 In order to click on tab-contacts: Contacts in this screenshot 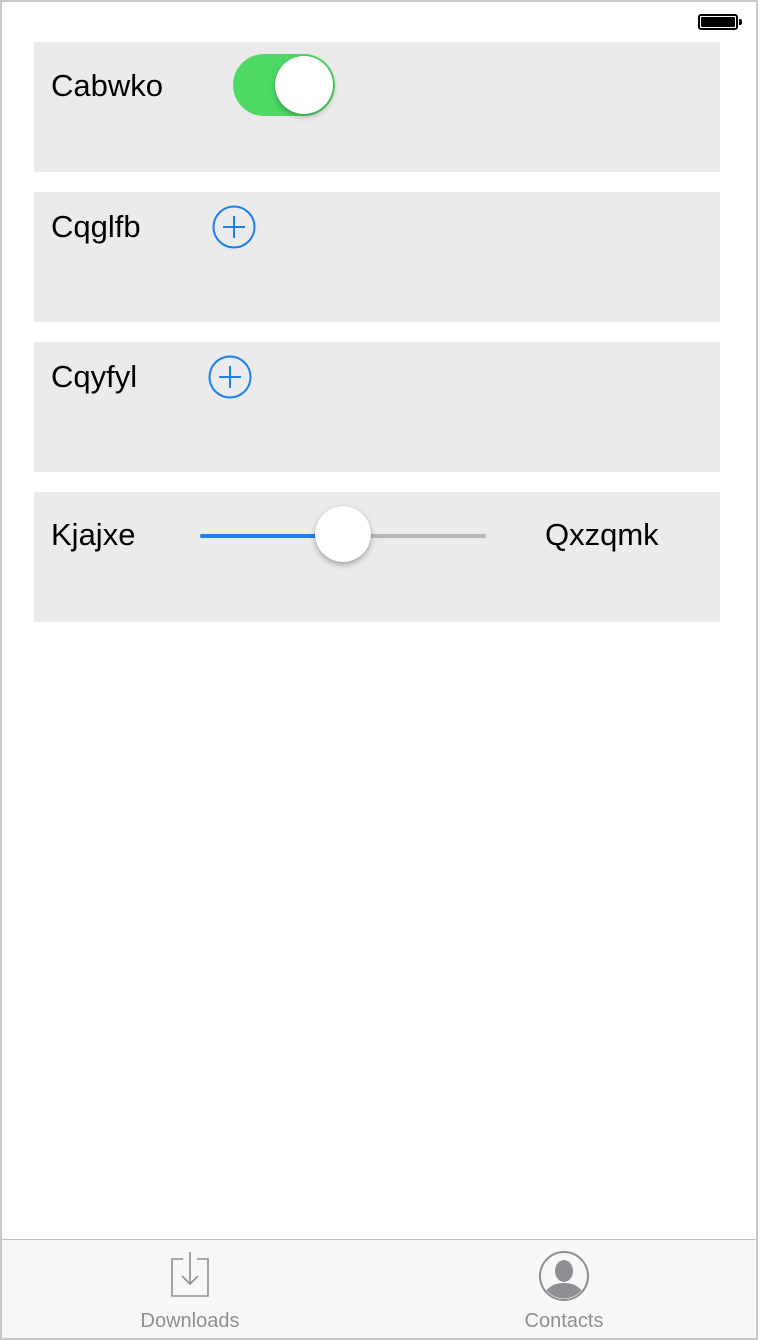, I will do `click(564, 1289)`.